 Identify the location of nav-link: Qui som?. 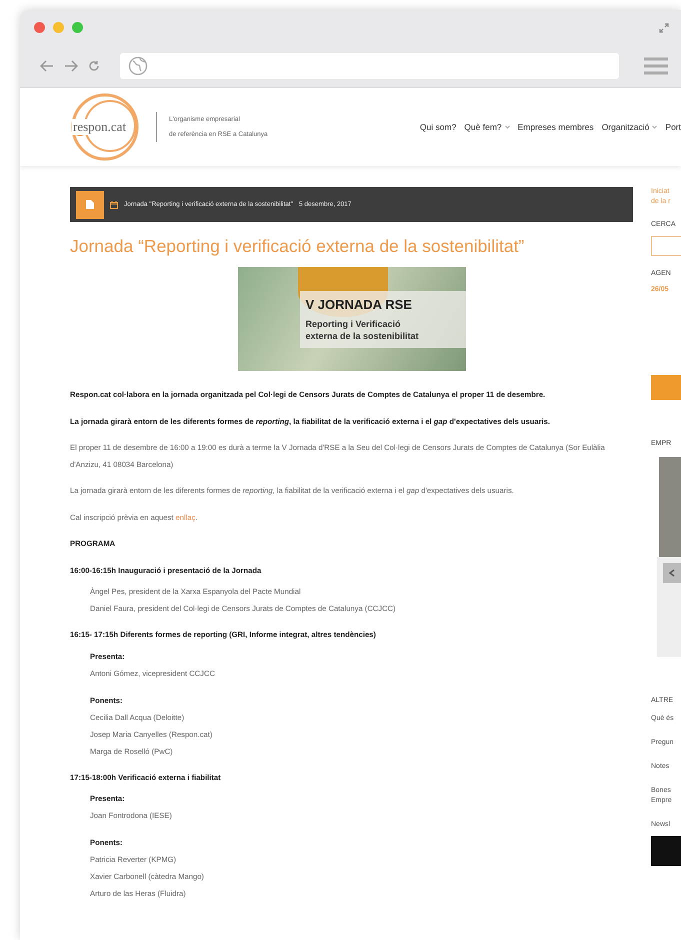
(438, 127).